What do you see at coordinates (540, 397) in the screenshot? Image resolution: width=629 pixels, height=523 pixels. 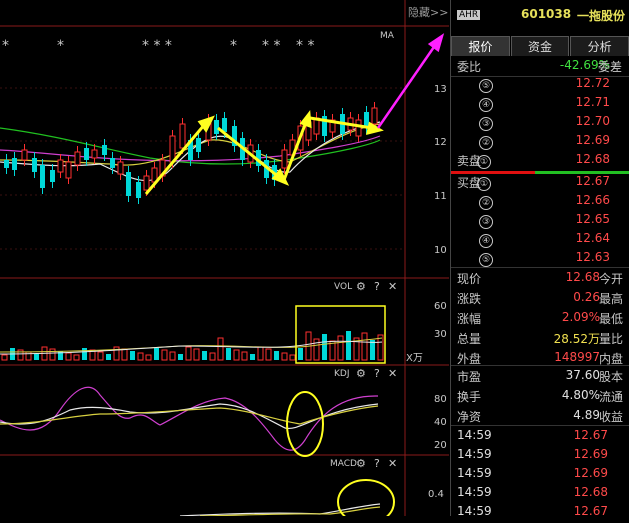 I see `stat-row: 换手 4.80% 流通` at bounding box center [540, 397].